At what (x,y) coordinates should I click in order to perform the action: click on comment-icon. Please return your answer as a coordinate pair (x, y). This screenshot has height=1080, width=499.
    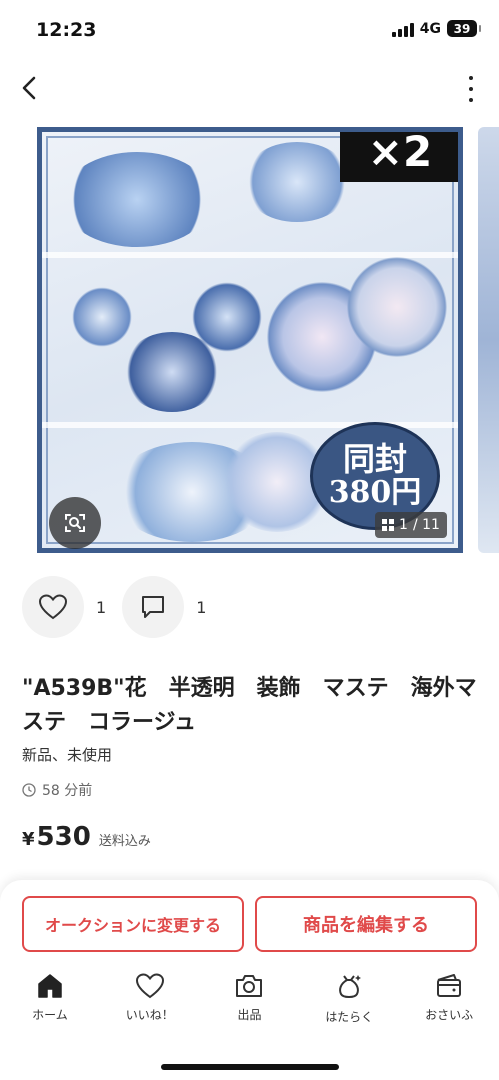
    Looking at the image, I should click on (153, 607).